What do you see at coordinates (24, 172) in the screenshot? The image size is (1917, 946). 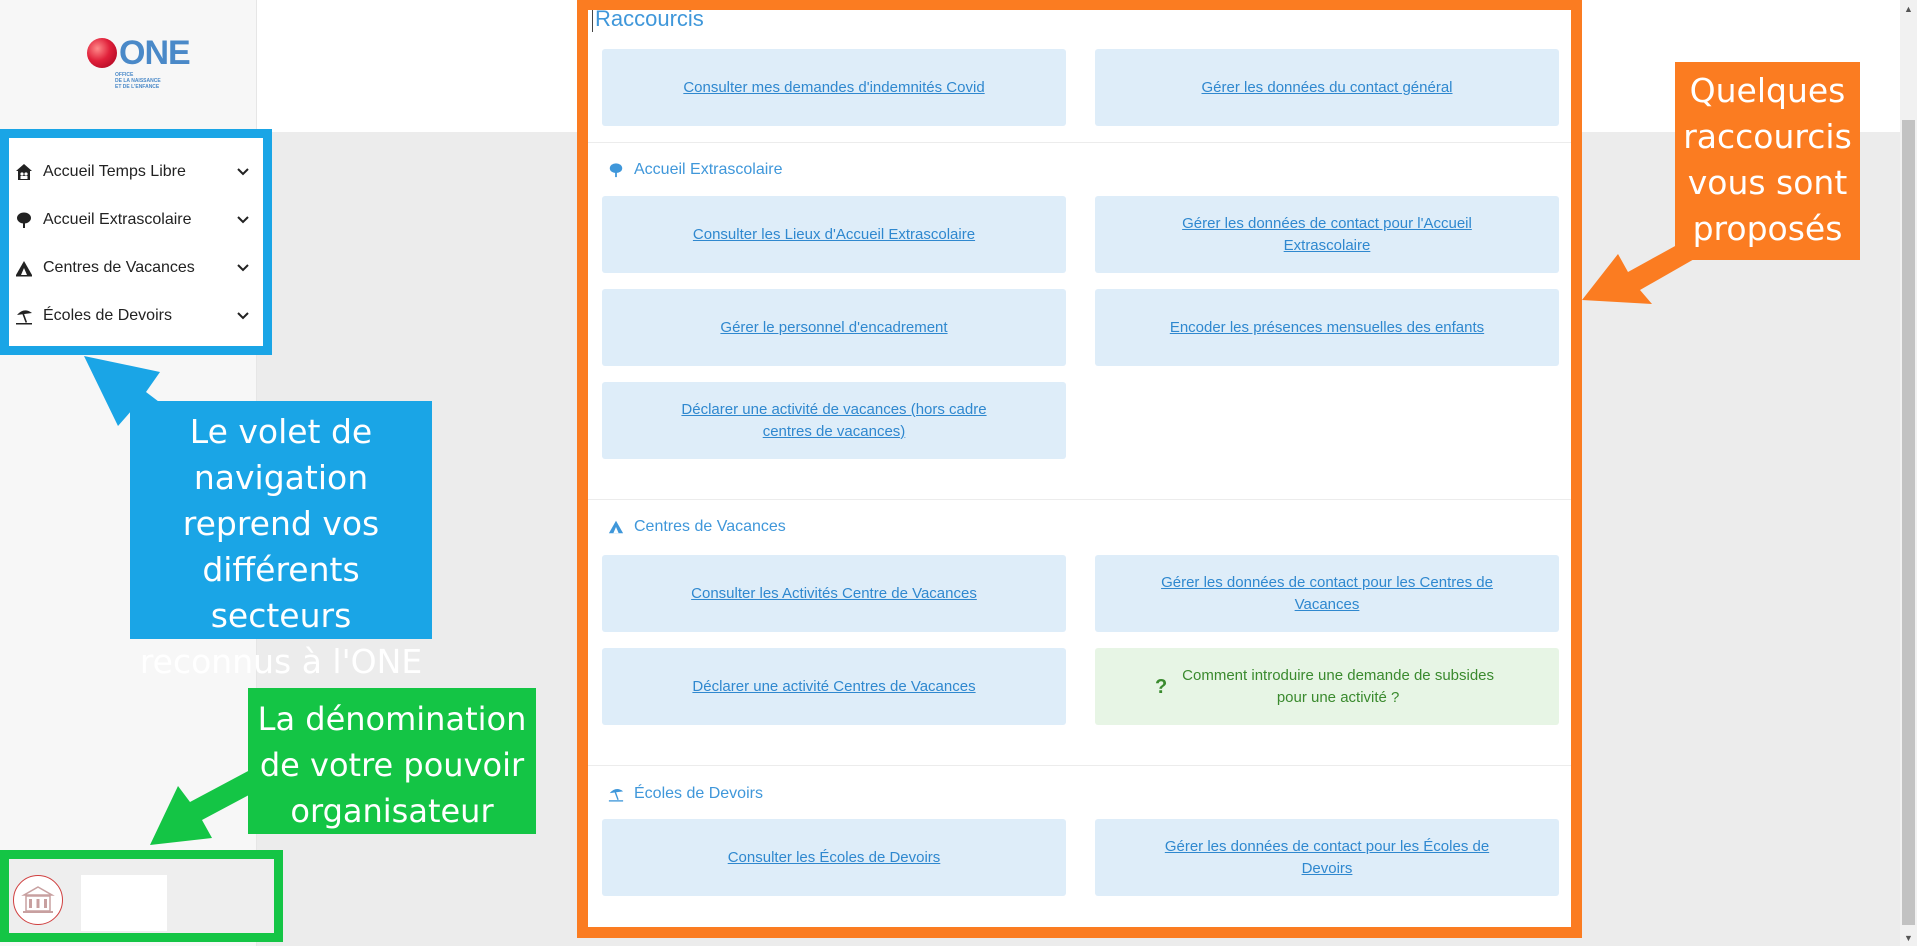 I see `house-family-icon` at bounding box center [24, 172].